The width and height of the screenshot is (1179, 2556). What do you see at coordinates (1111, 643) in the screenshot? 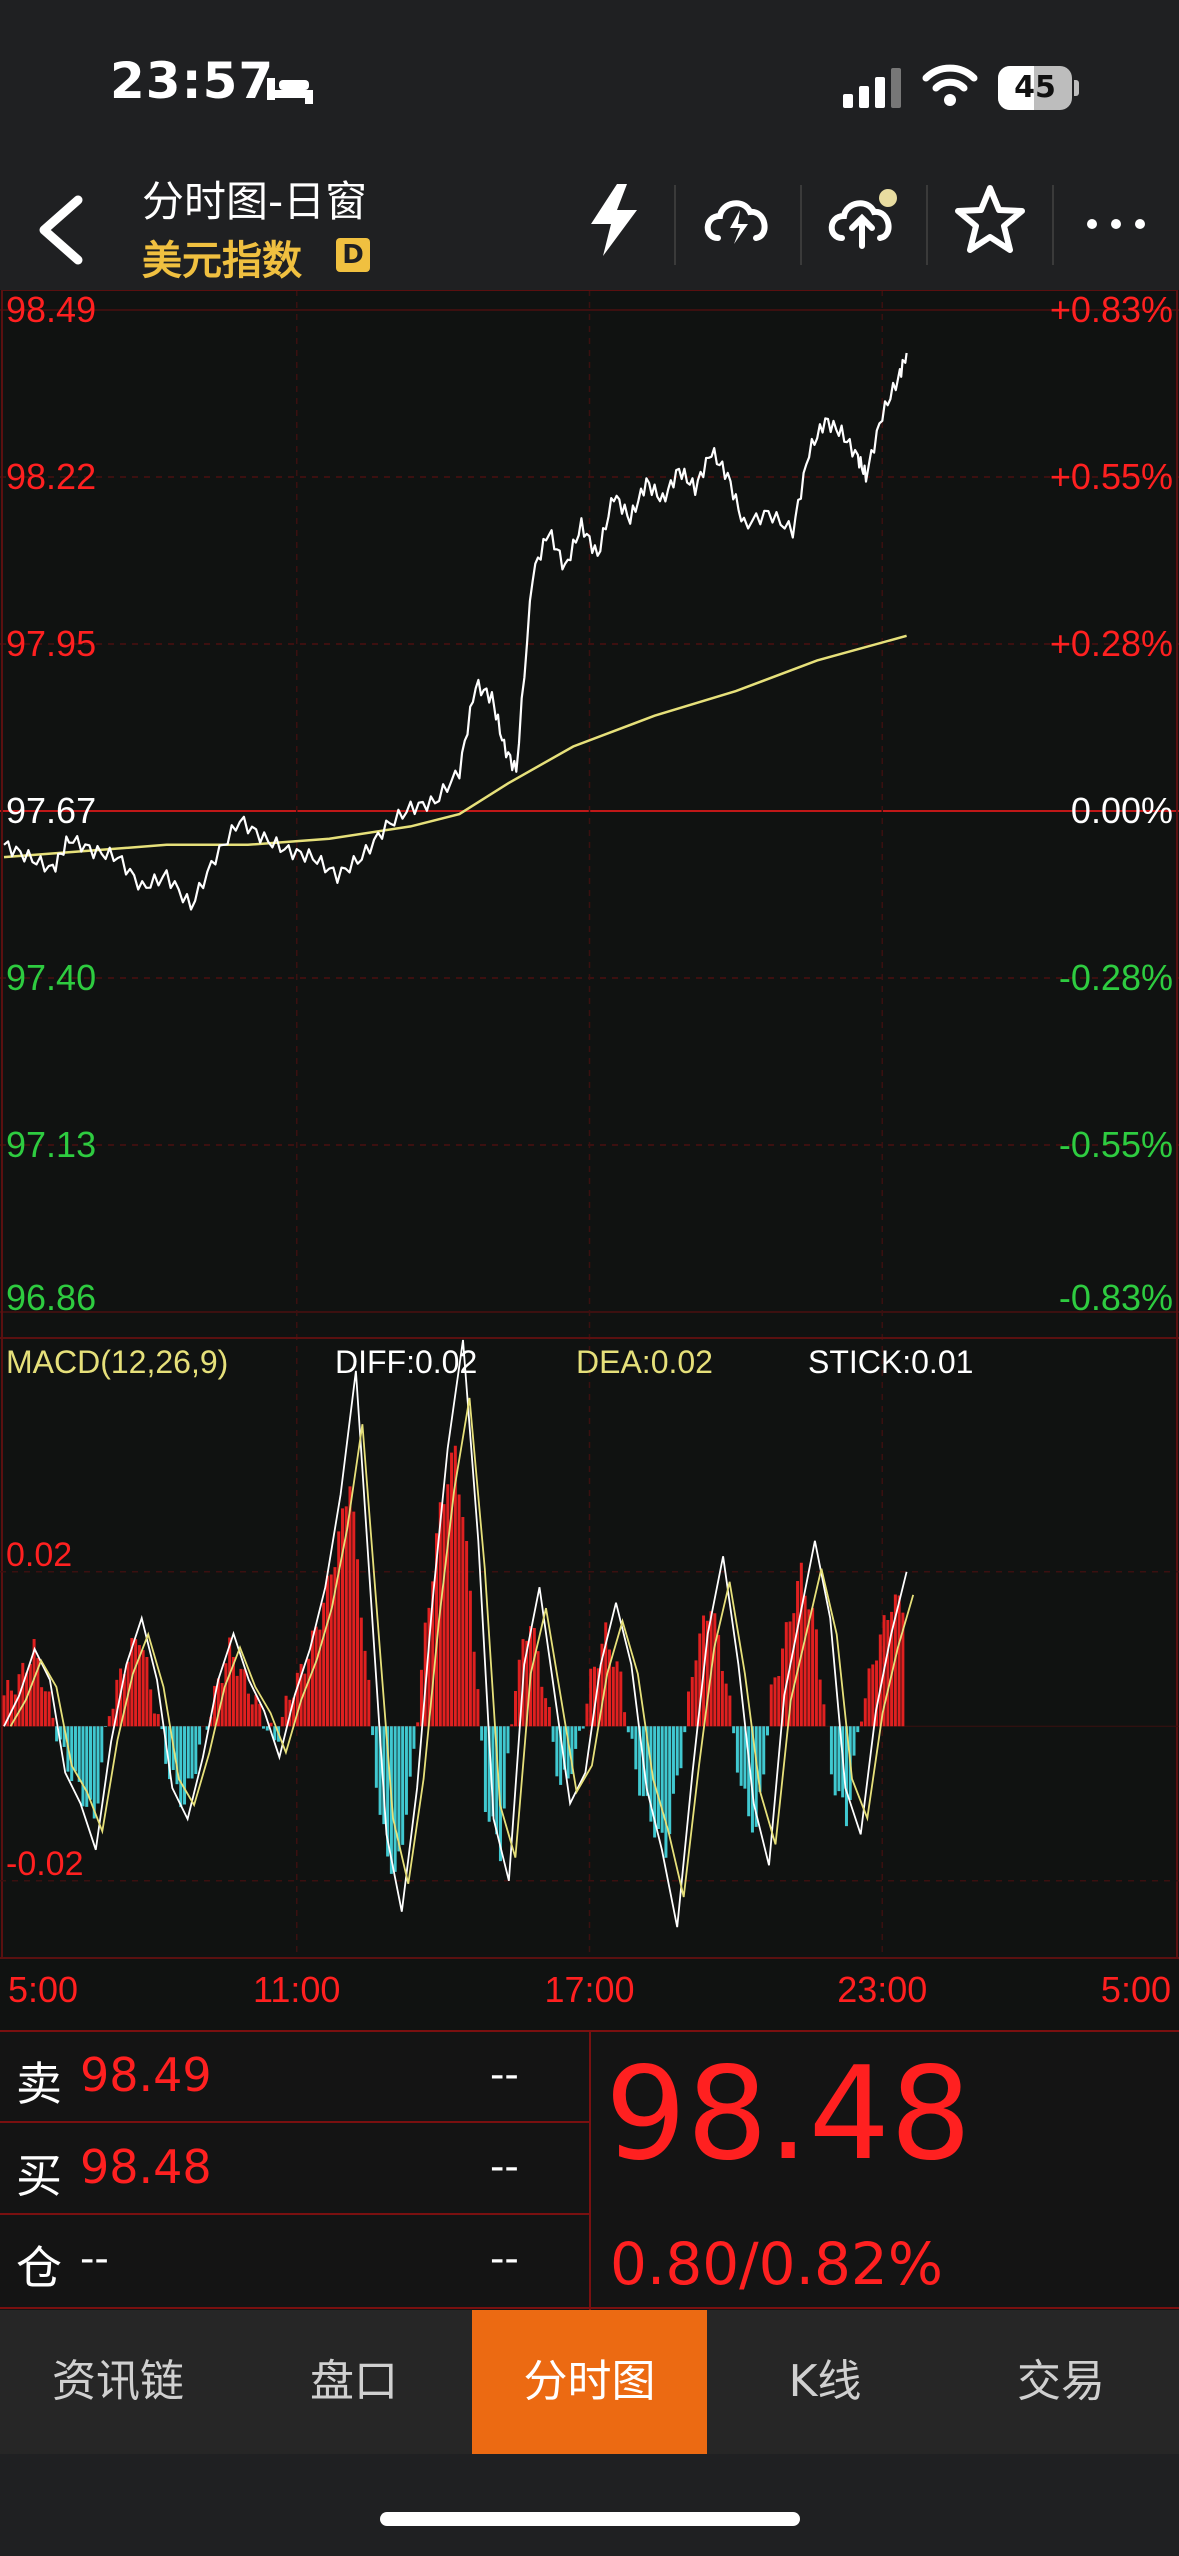
I see `percent-axis-label: +0.28%` at bounding box center [1111, 643].